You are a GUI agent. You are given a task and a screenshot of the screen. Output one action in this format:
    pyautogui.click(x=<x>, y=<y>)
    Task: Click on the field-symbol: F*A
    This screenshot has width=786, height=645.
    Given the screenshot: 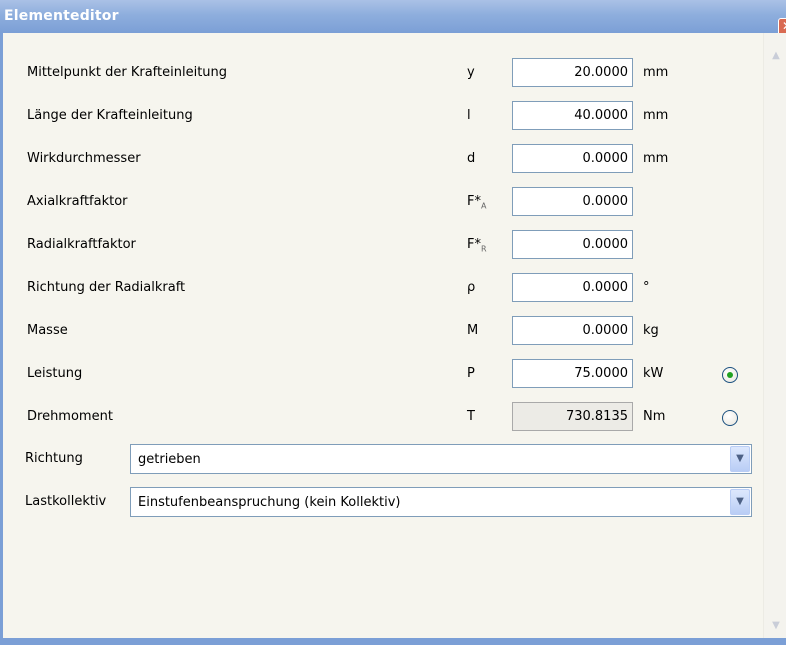 What is the action you would take?
    pyautogui.click(x=477, y=202)
    